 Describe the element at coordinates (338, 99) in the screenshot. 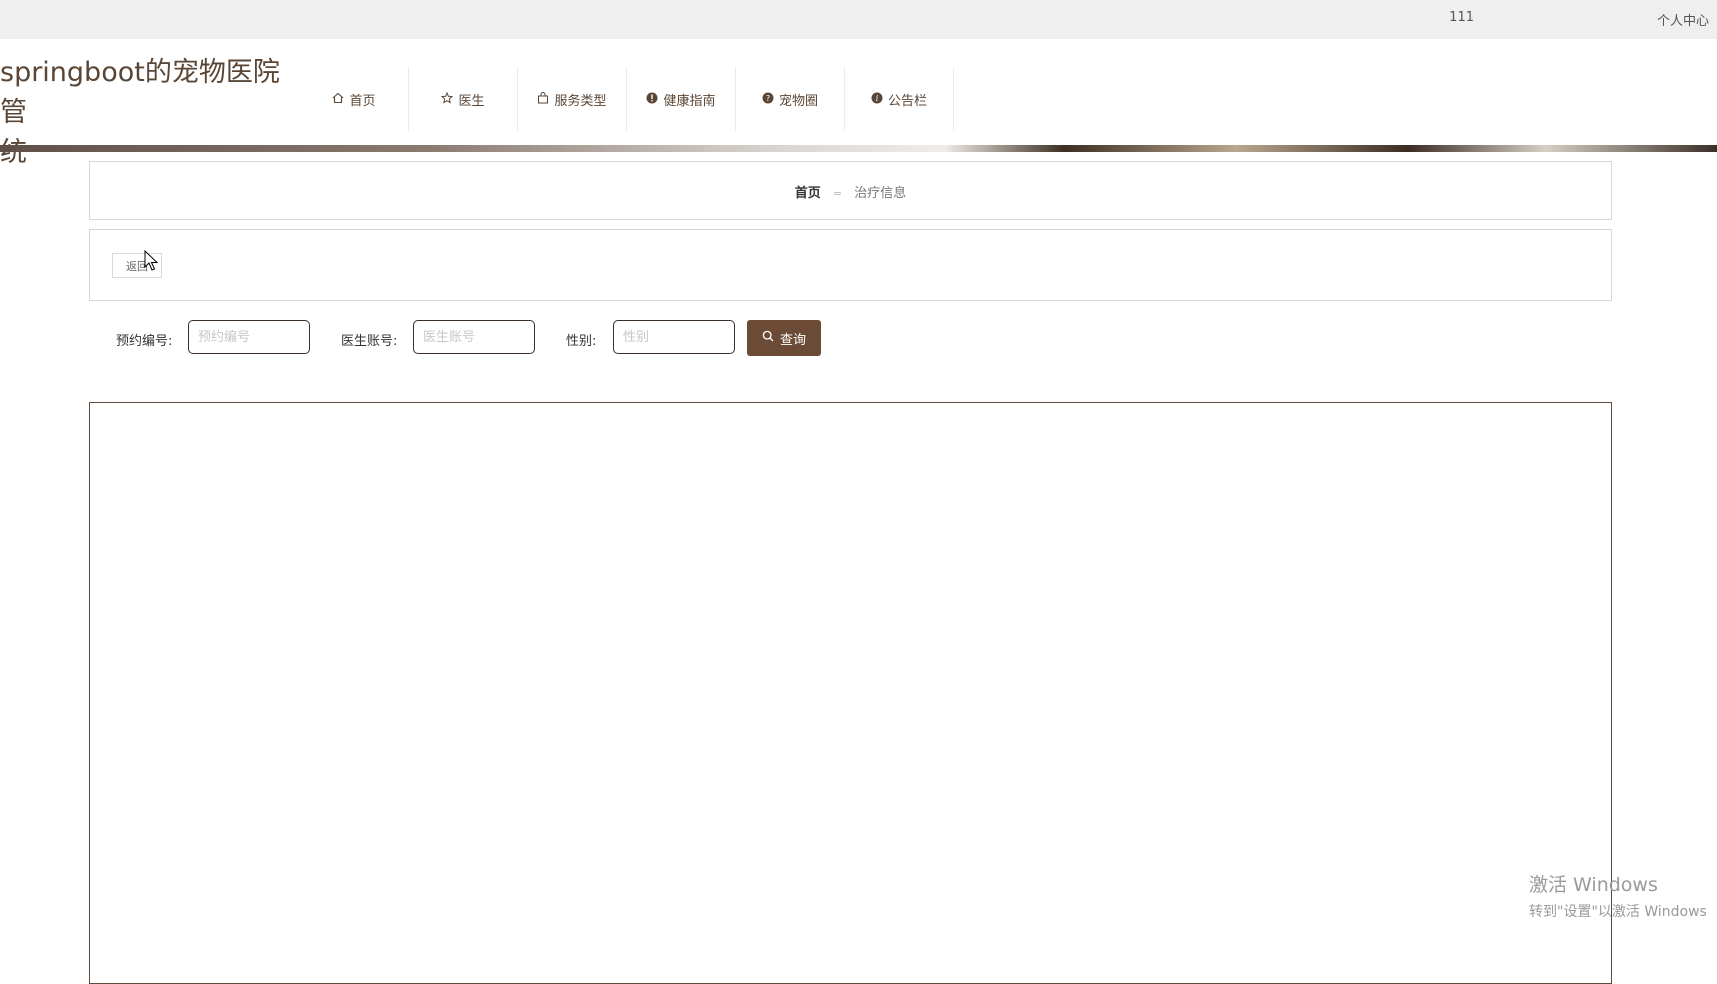

I see `home-icon` at that location.